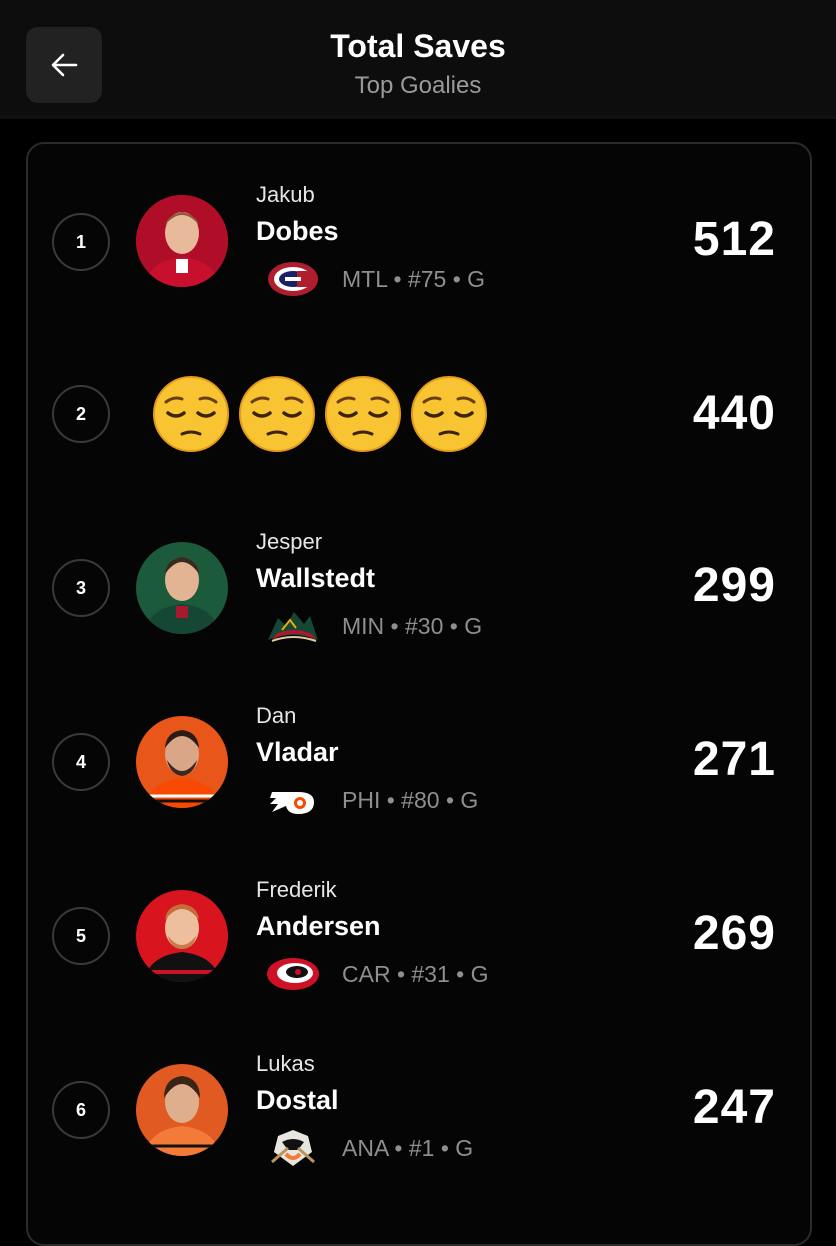 This screenshot has width=836, height=1246. What do you see at coordinates (418, 117) in the screenshot?
I see `header-divider` at bounding box center [418, 117].